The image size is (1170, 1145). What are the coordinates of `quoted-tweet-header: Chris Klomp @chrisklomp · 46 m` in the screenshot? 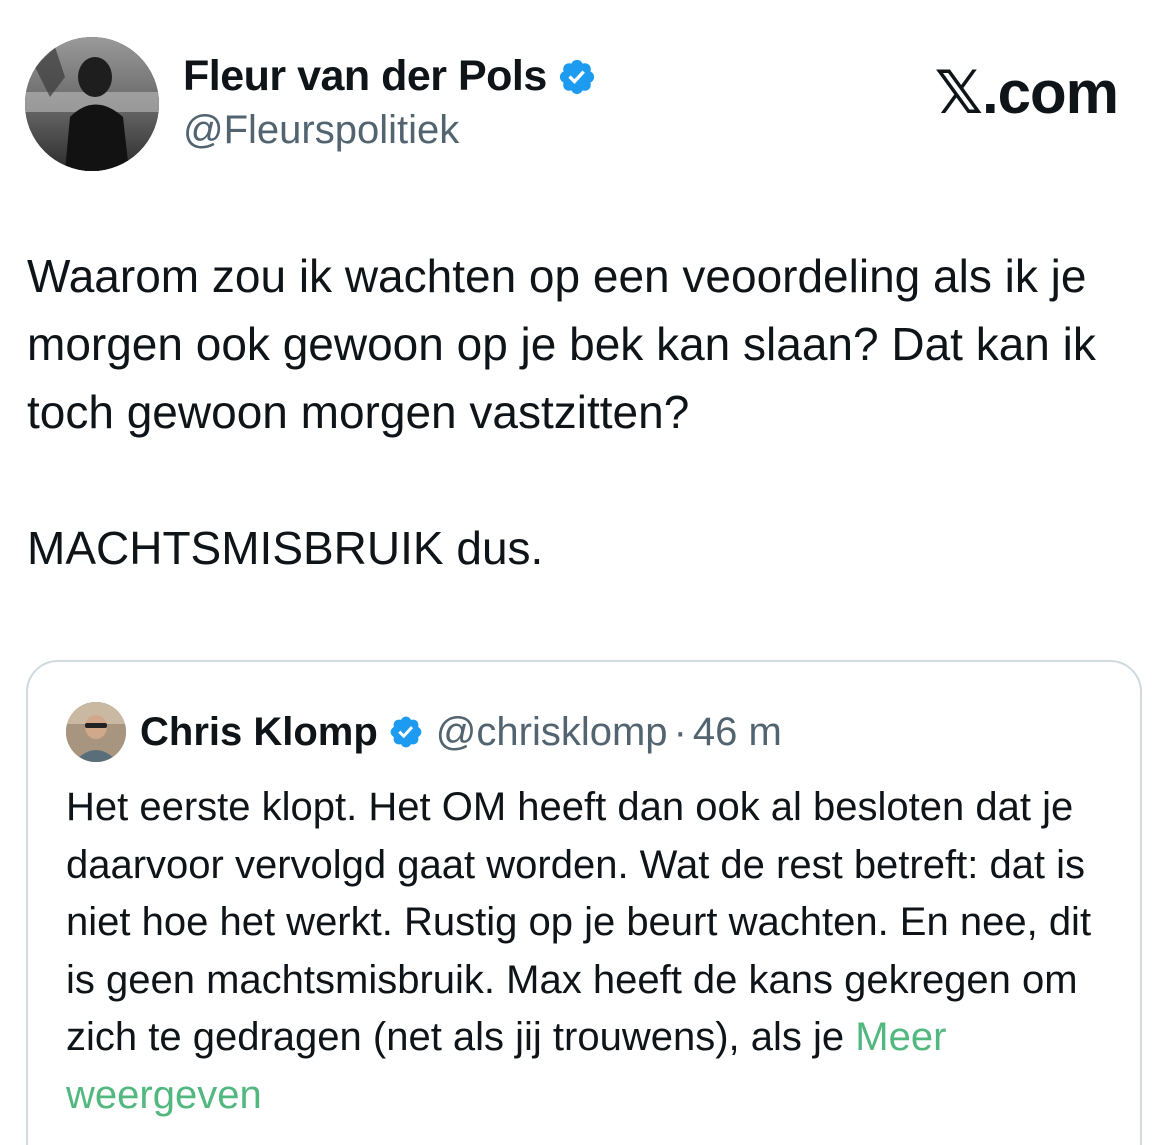 It's located at (424, 732).